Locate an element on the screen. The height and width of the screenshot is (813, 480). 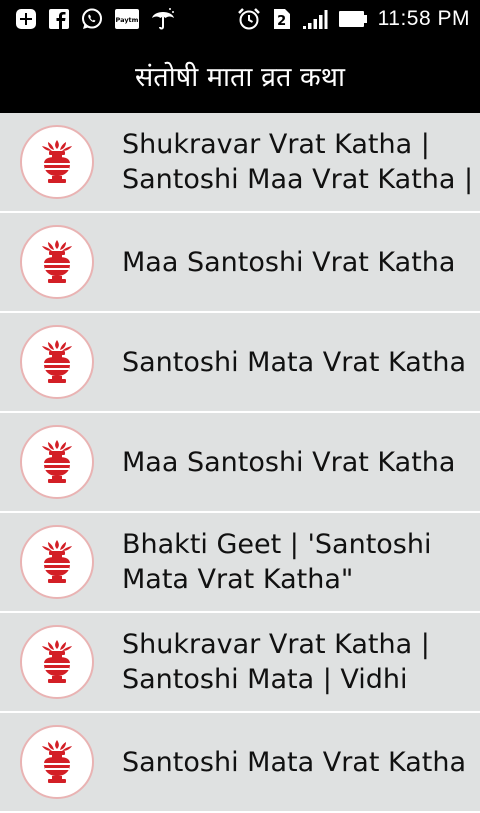
sim-2-icon: 2 is located at coordinates (282, 19).